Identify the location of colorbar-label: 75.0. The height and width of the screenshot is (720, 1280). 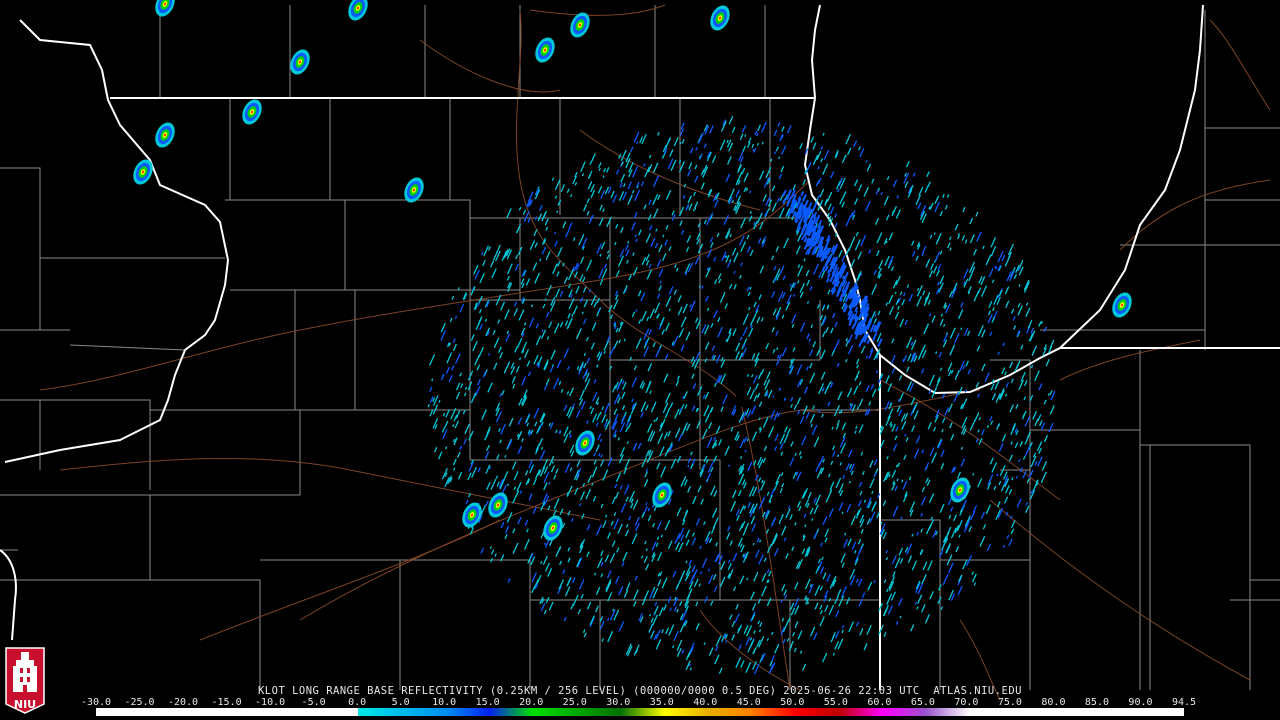
(1009, 702).